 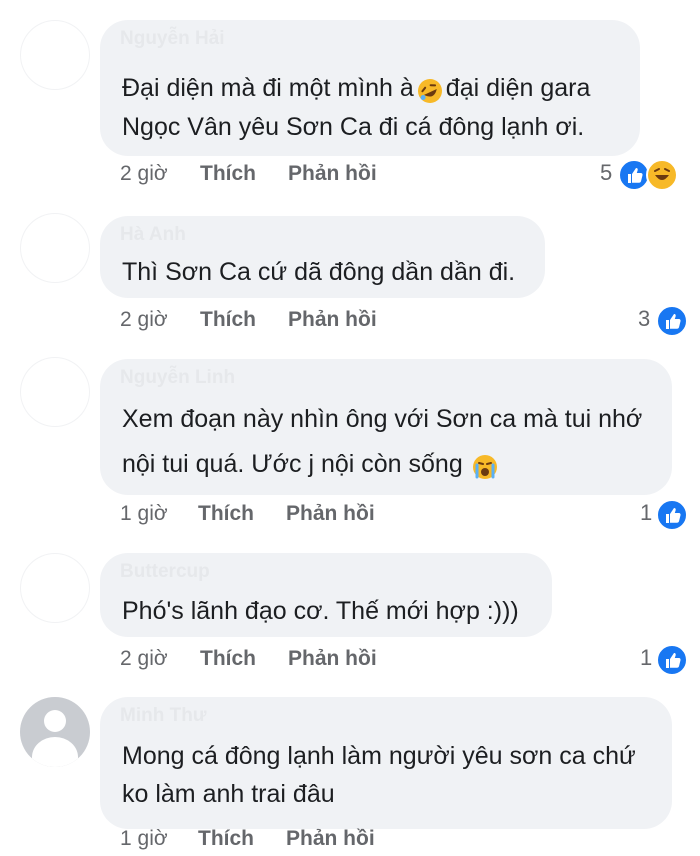 What do you see at coordinates (228, 794) in the screenshot?
I see `comment-text-line: ko làm anh trai đâu` at bounding box center [228, 794].